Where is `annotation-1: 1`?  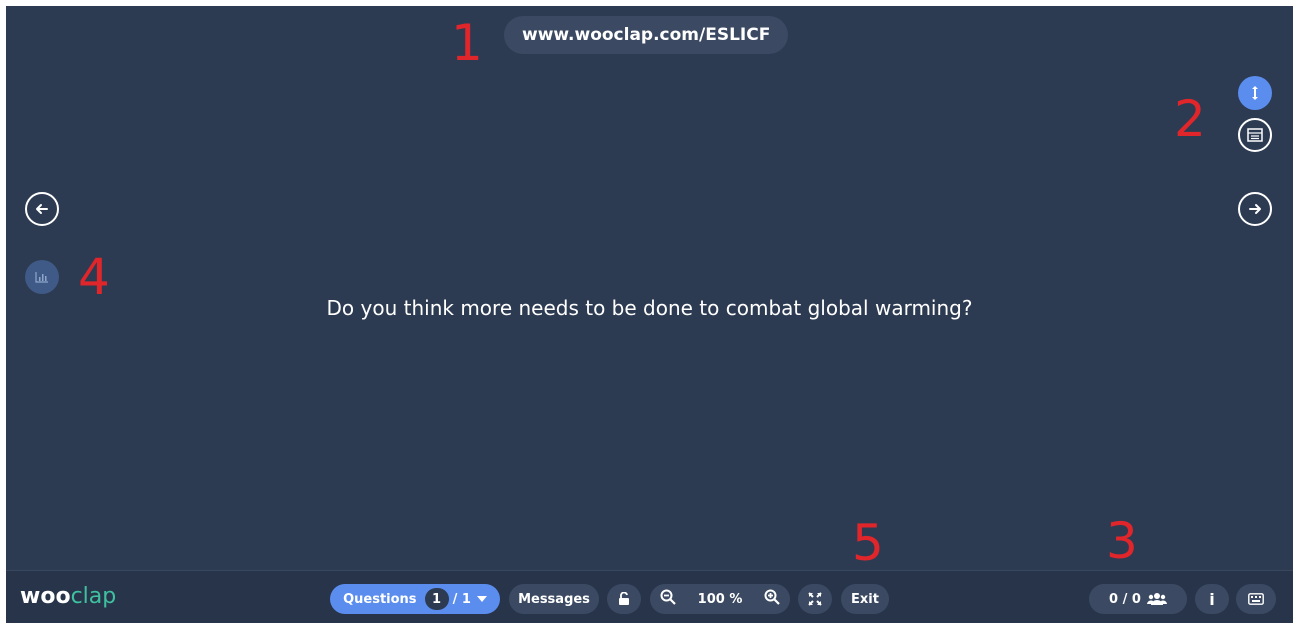
annotation-1: 1 is located at coordinates (467, 43).